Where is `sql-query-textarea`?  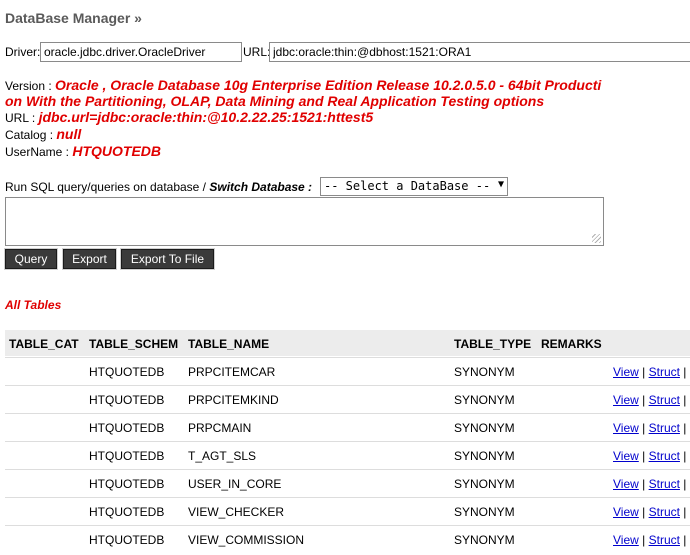
sql-query-textarea is located at coordinates (304, 221).